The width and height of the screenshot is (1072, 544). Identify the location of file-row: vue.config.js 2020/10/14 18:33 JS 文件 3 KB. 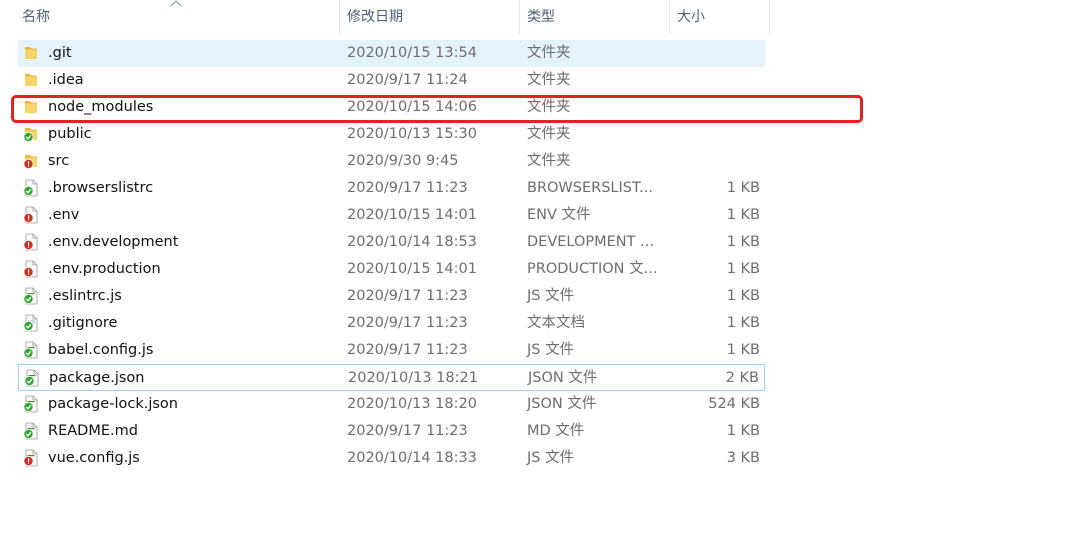
(391, 458).